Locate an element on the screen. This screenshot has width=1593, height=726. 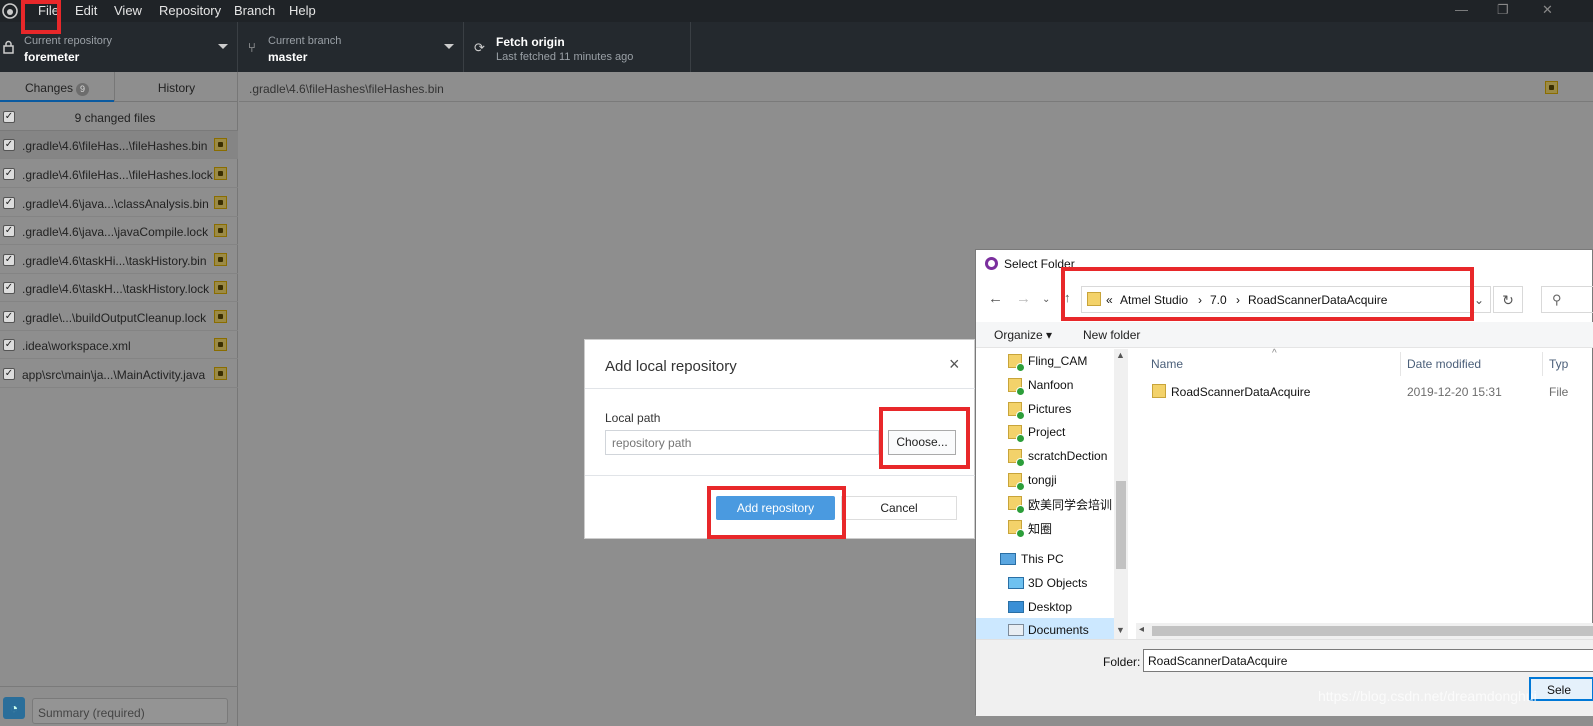
back-arrow-icon: ← is located at coordinates (995, 298).